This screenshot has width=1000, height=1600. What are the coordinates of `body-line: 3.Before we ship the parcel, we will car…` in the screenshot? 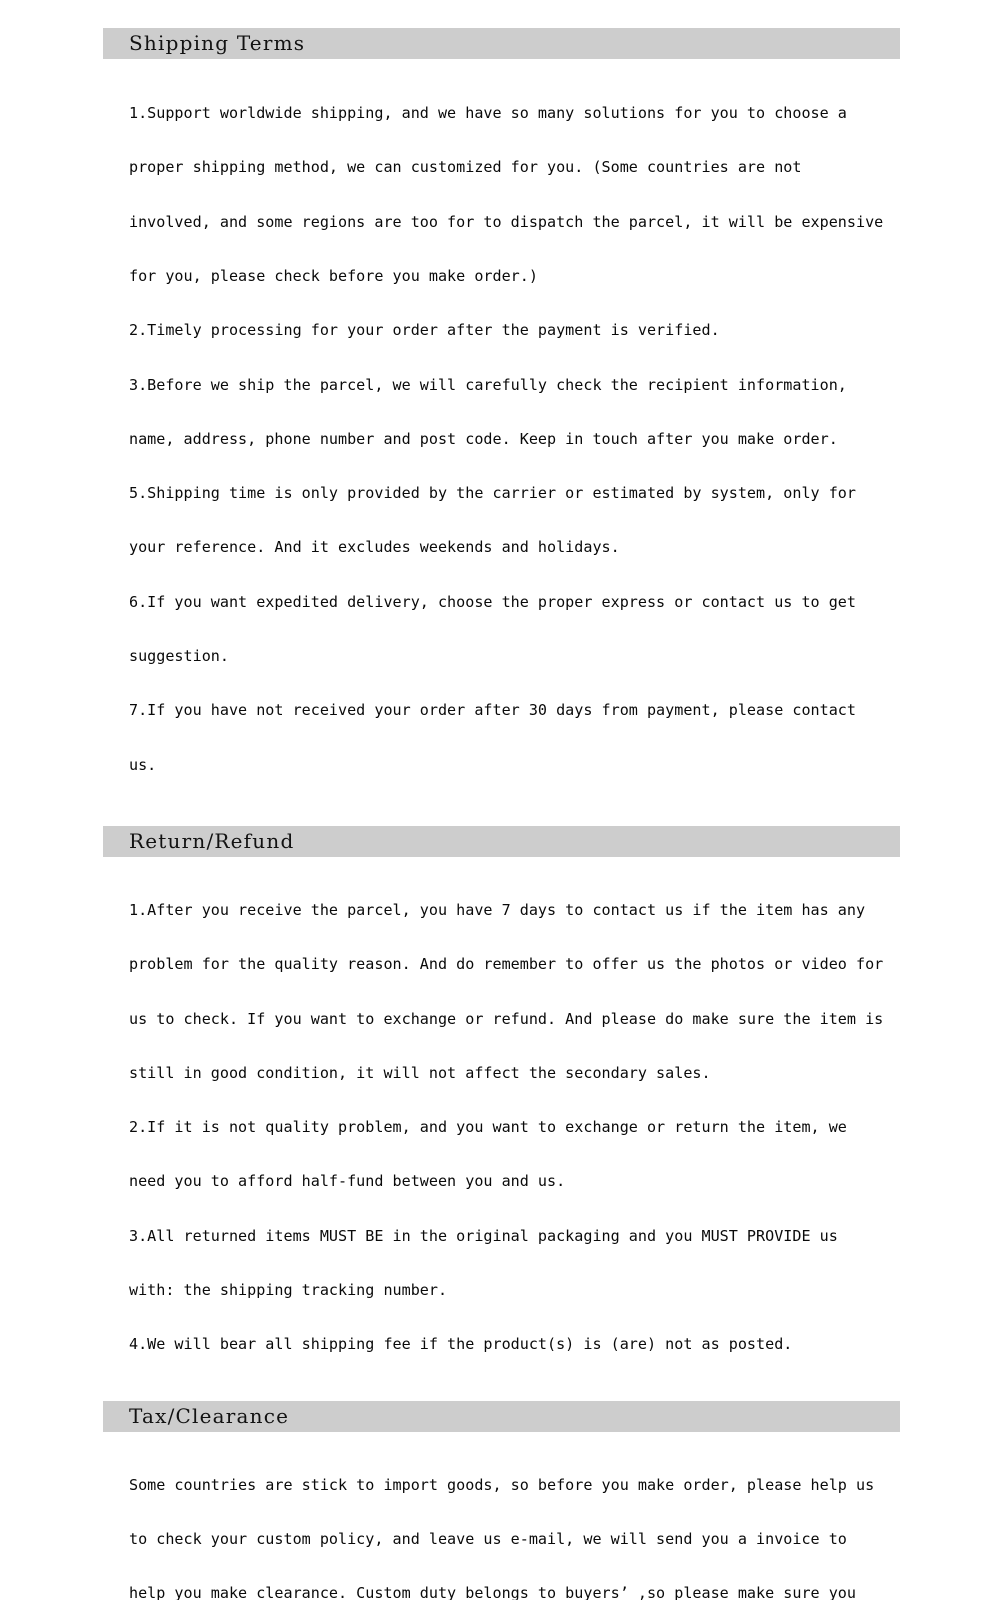 It's located at (488, 384).